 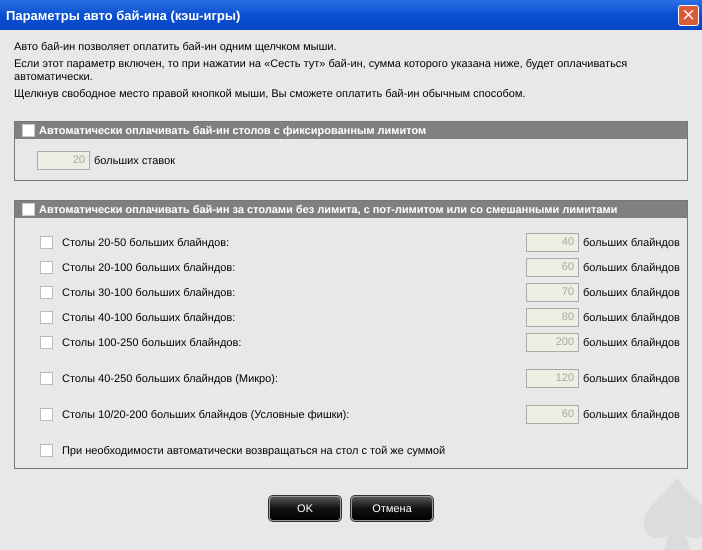 What do you see at coordinates (270, 94) in the screenshot?
I see `intro-text: Щелкнув свободное место правой кнопкой мыши, Вы сможете оплатить бай-ин обычным способом.` at bounding box center [270, 94].